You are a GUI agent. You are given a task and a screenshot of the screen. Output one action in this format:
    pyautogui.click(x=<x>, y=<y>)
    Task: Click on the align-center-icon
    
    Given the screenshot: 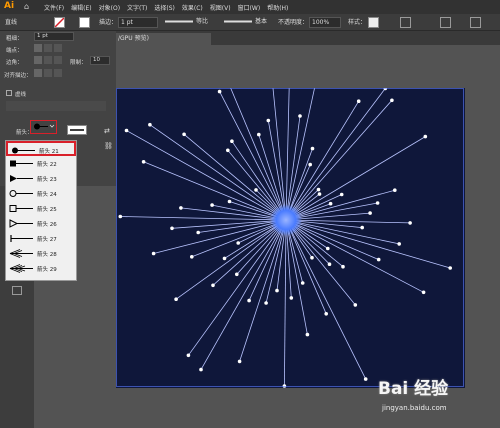 What is the action you would take?
    pyautogui.click(x=38, y=73)
    